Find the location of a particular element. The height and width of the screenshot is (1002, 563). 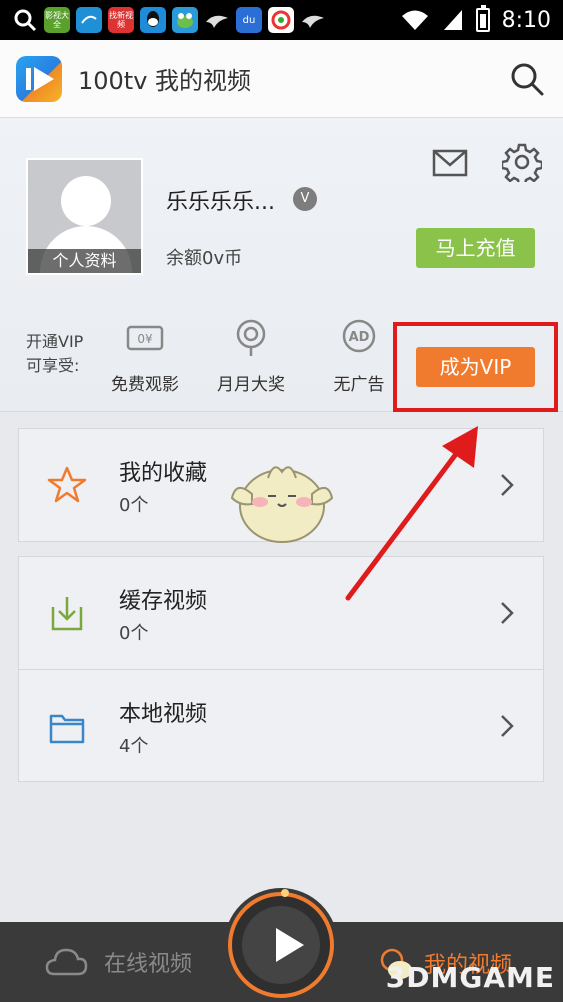

cloud-icon is located at coordinates (66, 962).